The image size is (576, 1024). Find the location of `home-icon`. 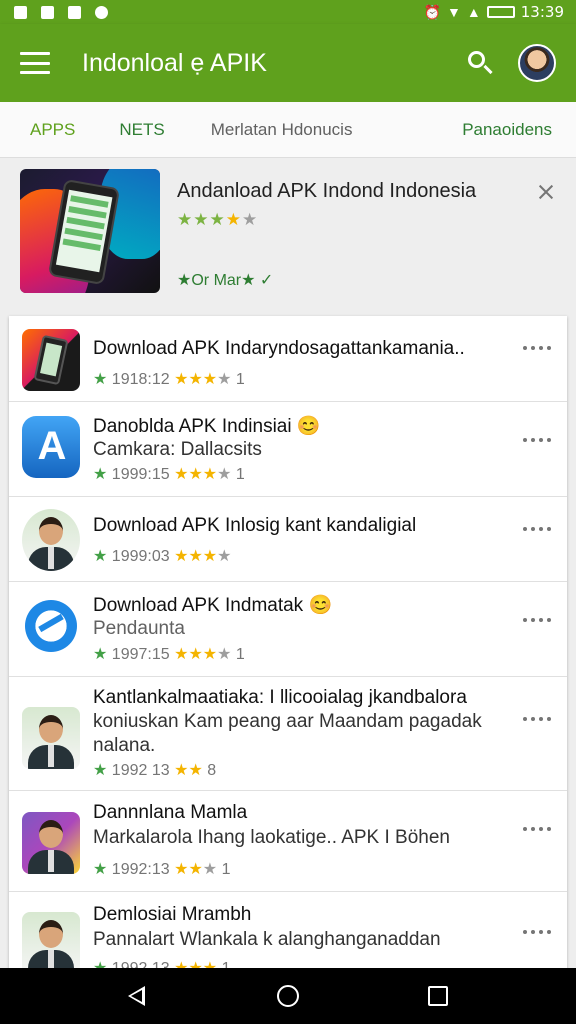

home-icon is located at coordinates (288, 996).